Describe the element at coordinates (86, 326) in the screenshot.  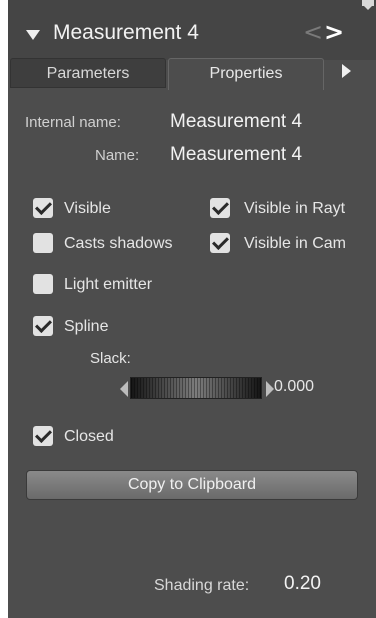
I see `spline-label: Spline` at that location.